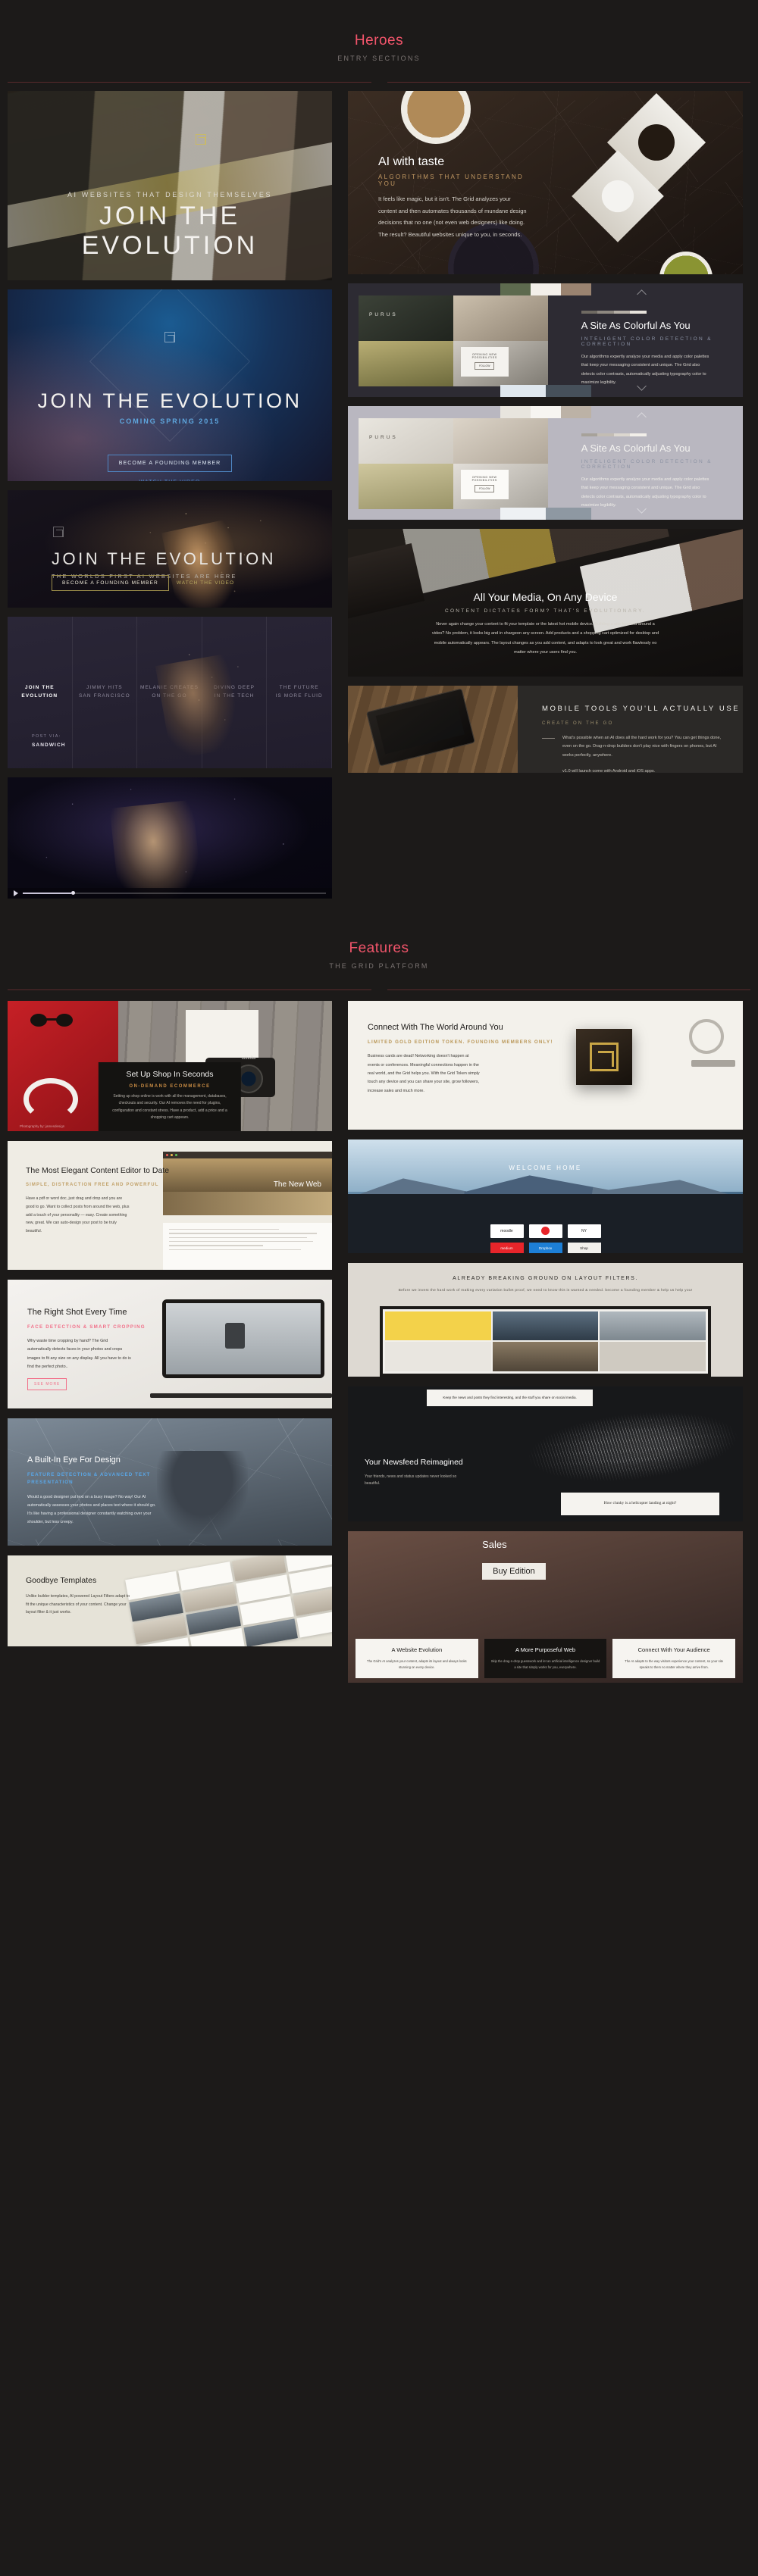  I want to click on site-preview-tiles: PURUS OPENING NEW POSSIBILITIES FOLLOW, so click(453, 340).